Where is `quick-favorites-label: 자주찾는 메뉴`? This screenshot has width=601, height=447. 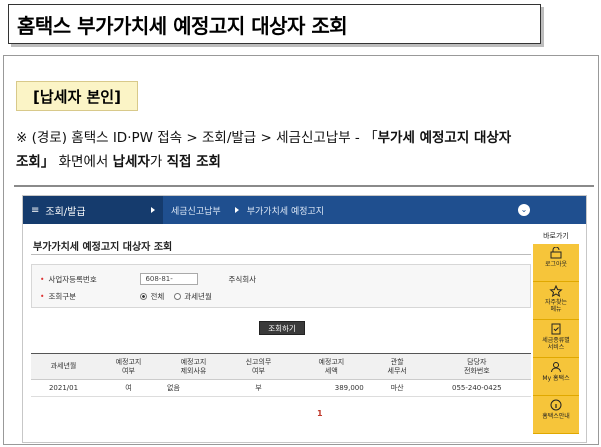 quick-favorites-label: 자주찾는 메뉴 is located at coordinates (556, 306).